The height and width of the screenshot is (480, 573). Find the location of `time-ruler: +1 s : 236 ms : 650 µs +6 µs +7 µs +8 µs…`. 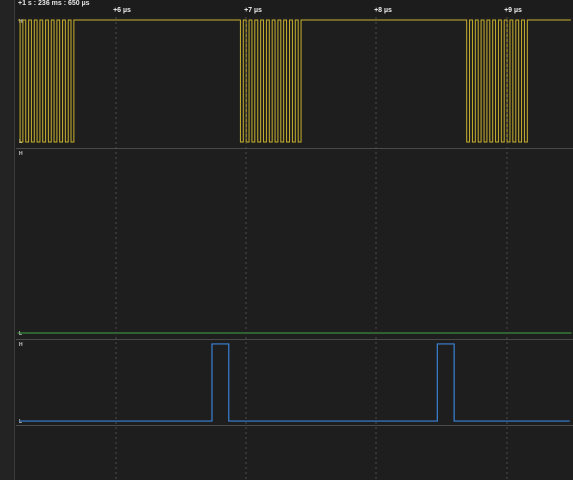

time-ruler: +1 s : 236 ms : 650 µs +6 µs +7 µs +8 µs… is located at coordinates (294, 8).